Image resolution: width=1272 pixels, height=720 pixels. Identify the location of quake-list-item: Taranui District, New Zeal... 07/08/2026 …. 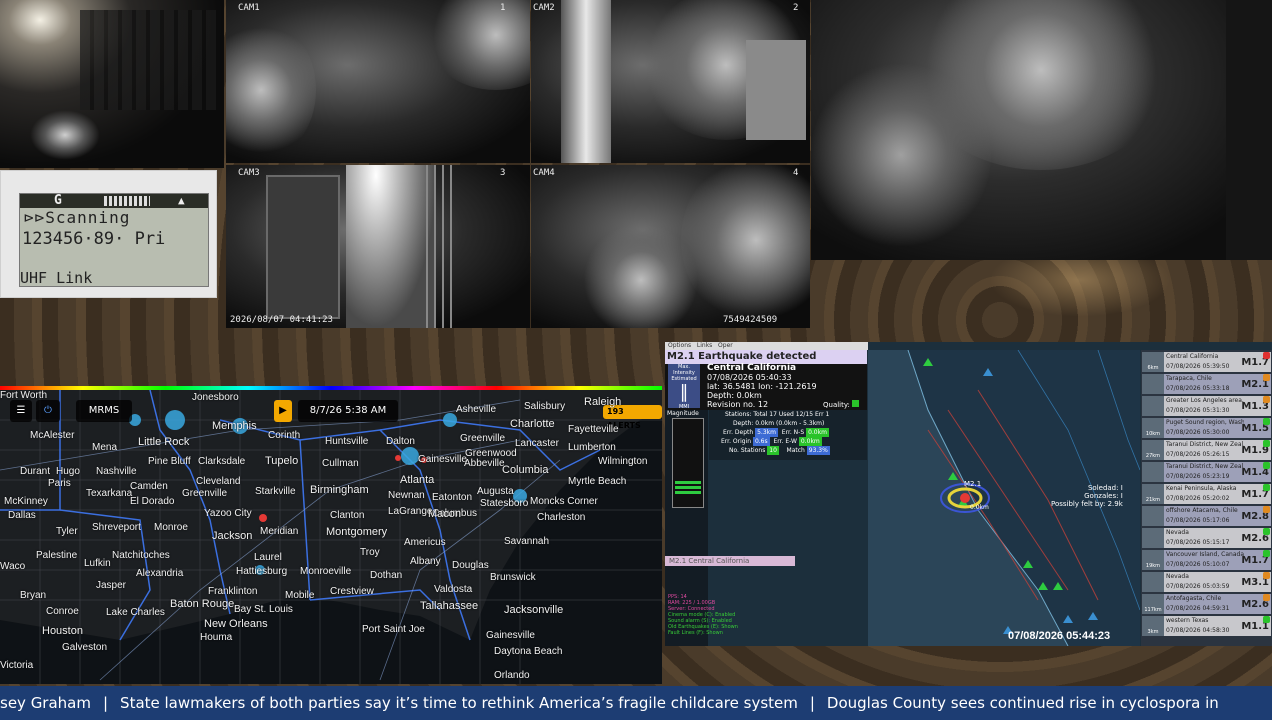
(1206, 472).